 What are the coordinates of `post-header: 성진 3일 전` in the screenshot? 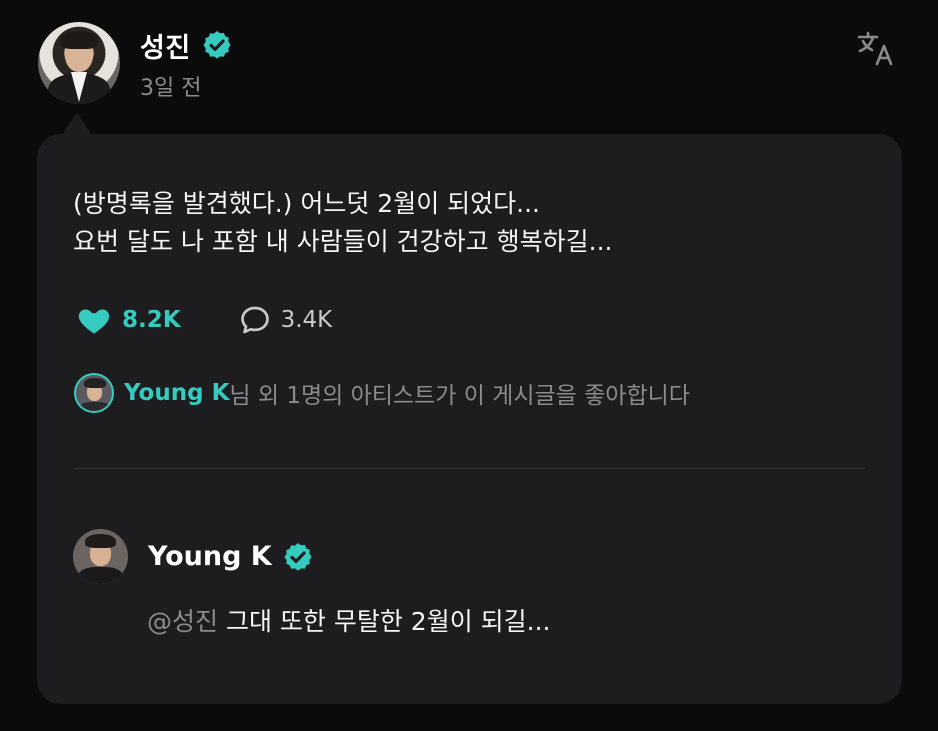 It's located at (135, 63).